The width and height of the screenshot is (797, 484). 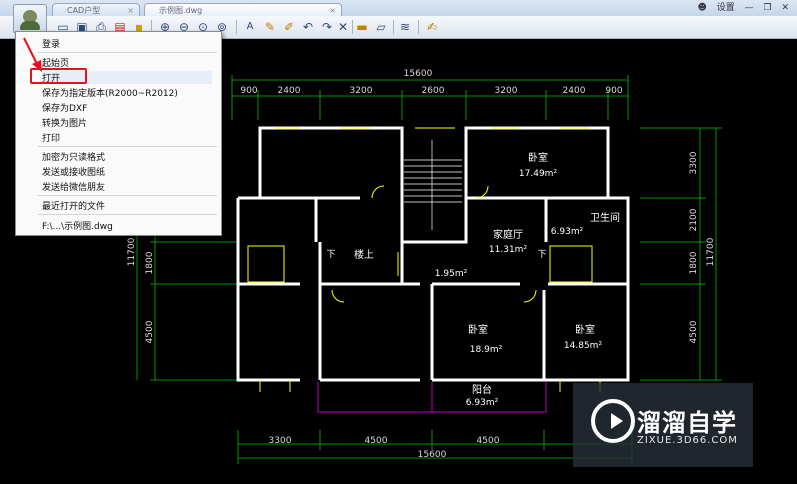 I want to click on watermark-url: ZIXUE.3D66.COM, so click(x=687, y=440).